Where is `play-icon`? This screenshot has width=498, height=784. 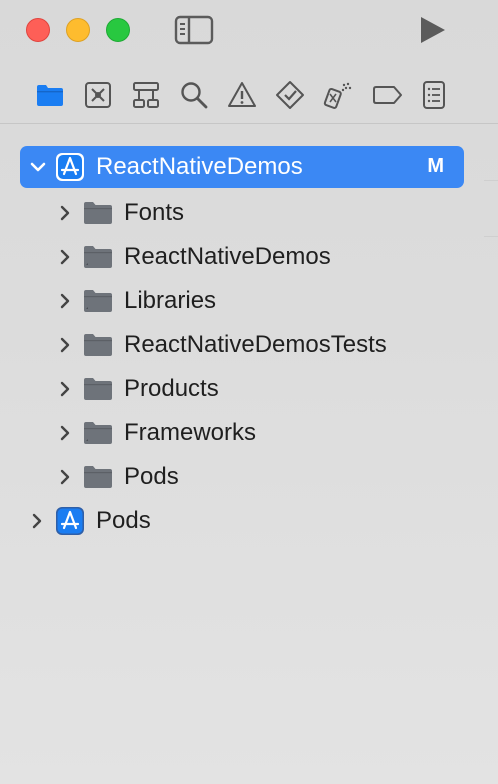
play-icon is located at coordinates (432, 30).